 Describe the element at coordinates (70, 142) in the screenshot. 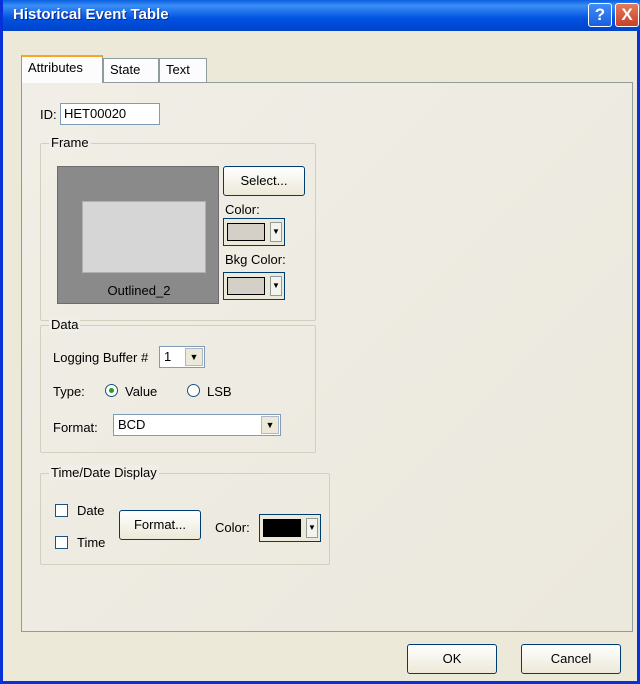

I see `frame-legend: Frame` at that location.